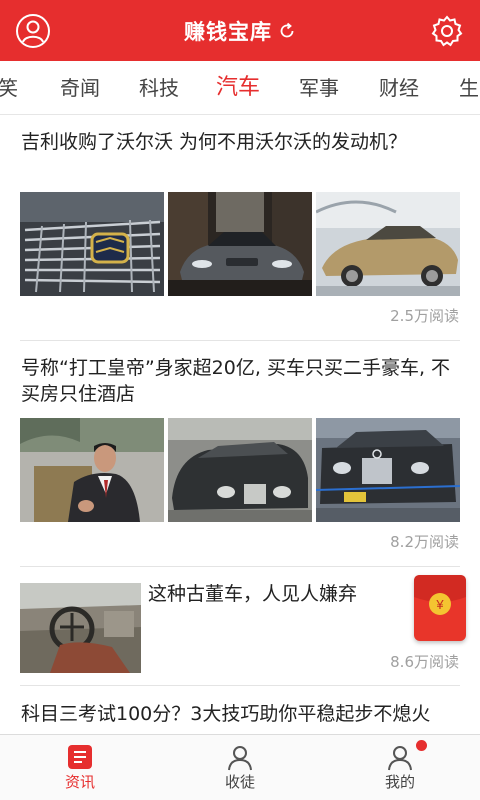  Describe the element at coordinates (424, 542) in the screenshot. I see `read-count: 8.2万阅读` at that location.